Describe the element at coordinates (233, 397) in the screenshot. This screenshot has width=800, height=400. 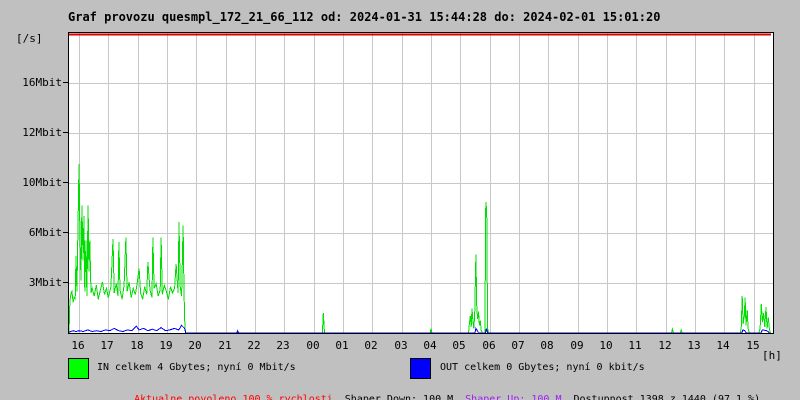
I see `allowed-speed-text: Aktualne povoleno 100 % rychlosti` at that location.